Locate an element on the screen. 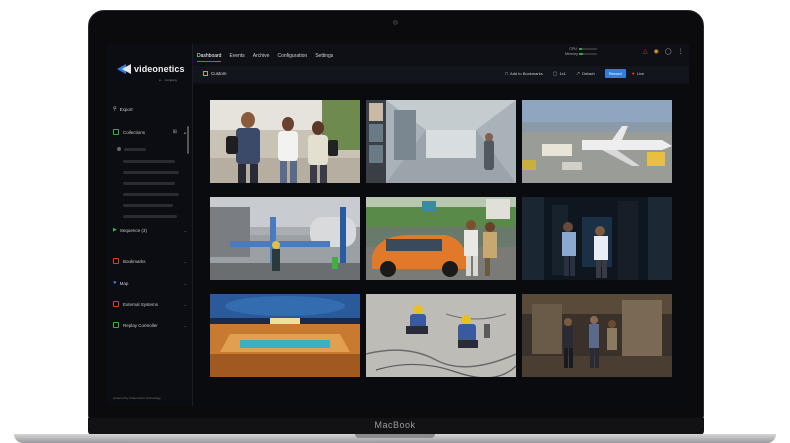 This screenshot has height=443, width=790. camera-tile-corridor is located at coordinates (441, 141).